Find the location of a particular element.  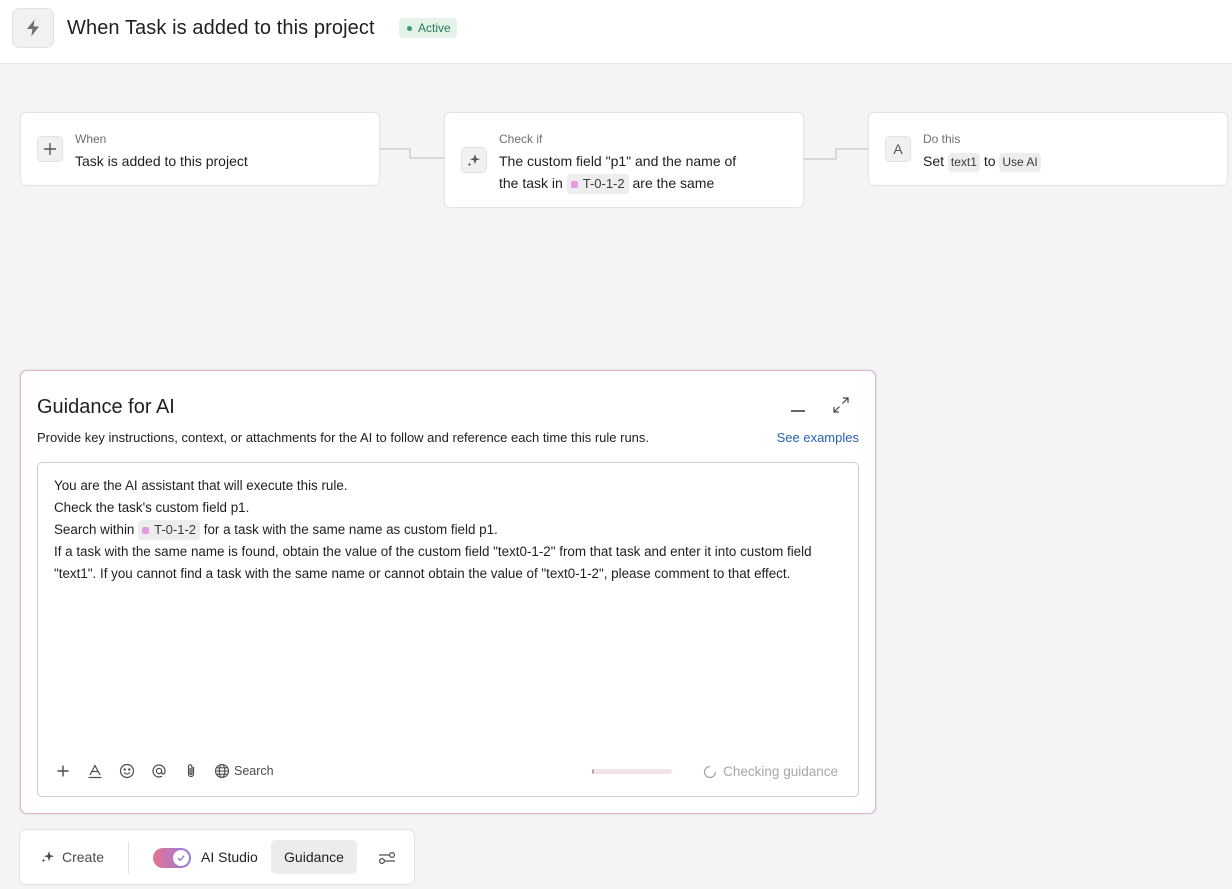

plus-icon is located at coordinates (50, 149).